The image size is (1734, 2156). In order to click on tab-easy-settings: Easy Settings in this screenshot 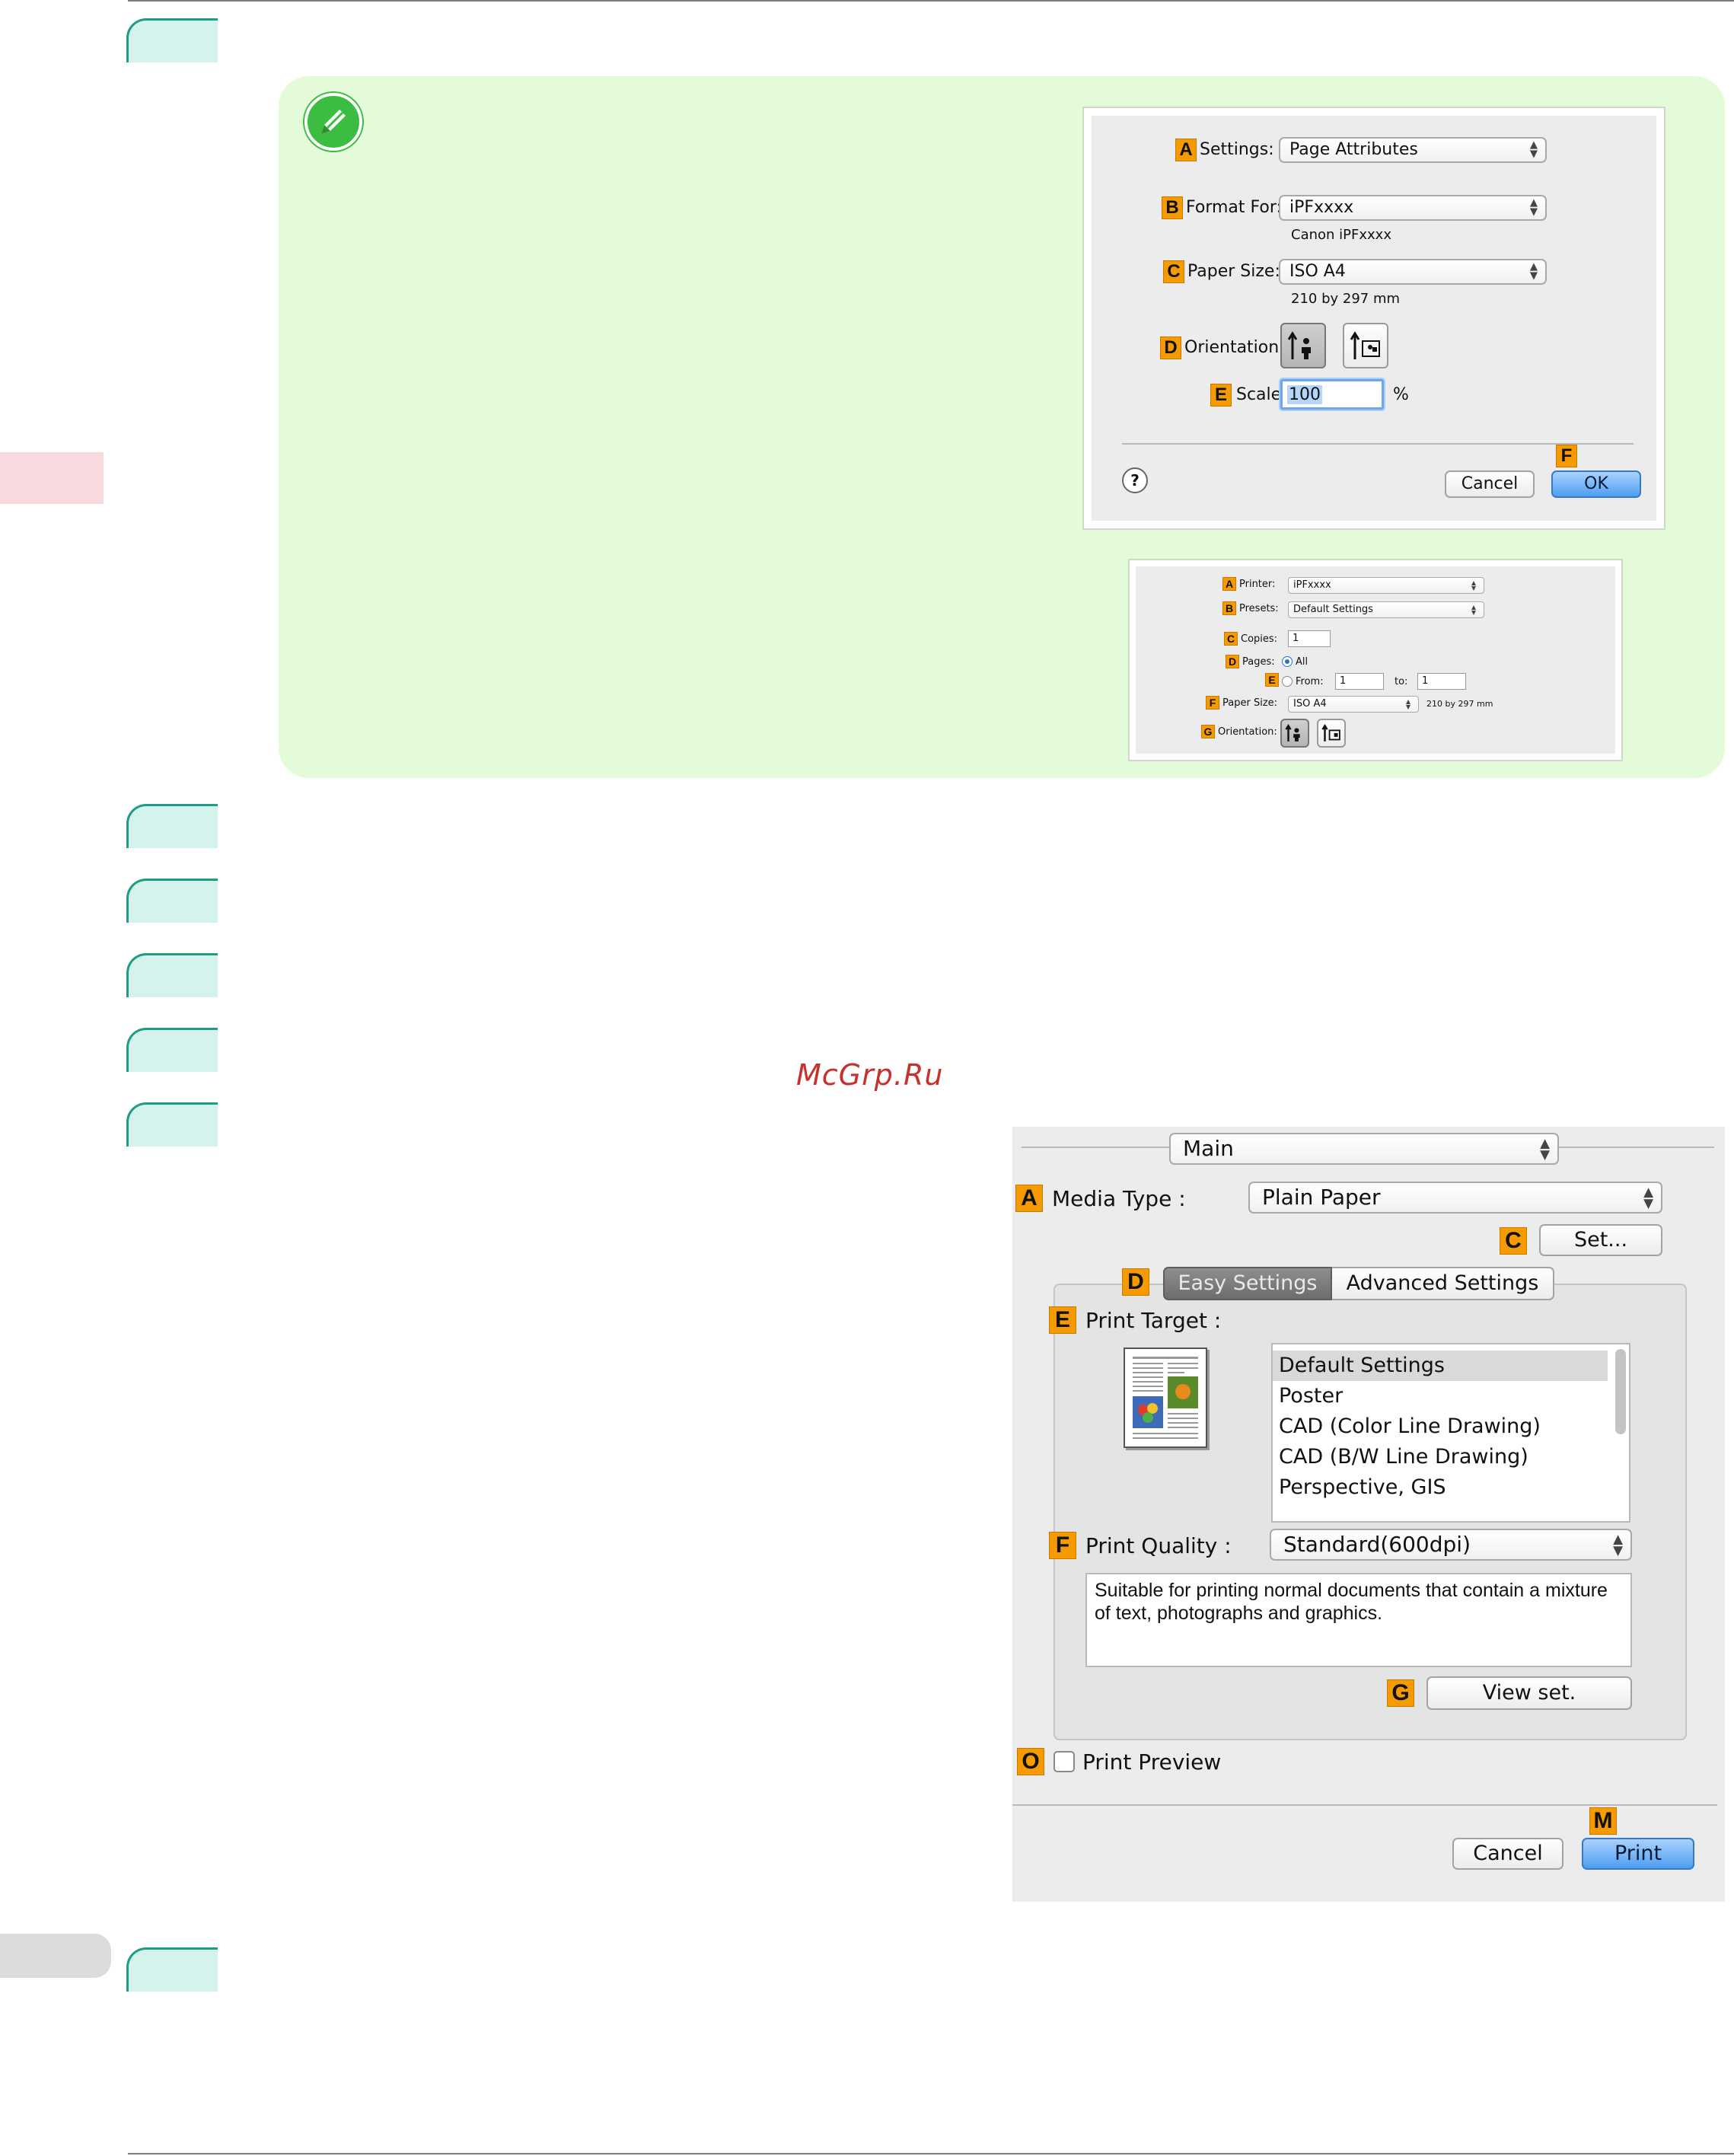, I will do `click(1247, 1283)`.